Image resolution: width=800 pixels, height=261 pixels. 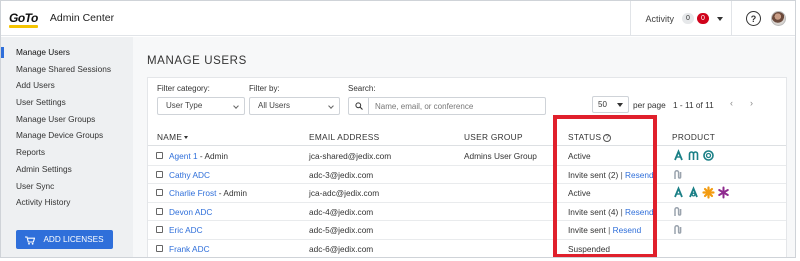 I want to click on user-name-link: Charlie Frost, so click(x=193, y=193).